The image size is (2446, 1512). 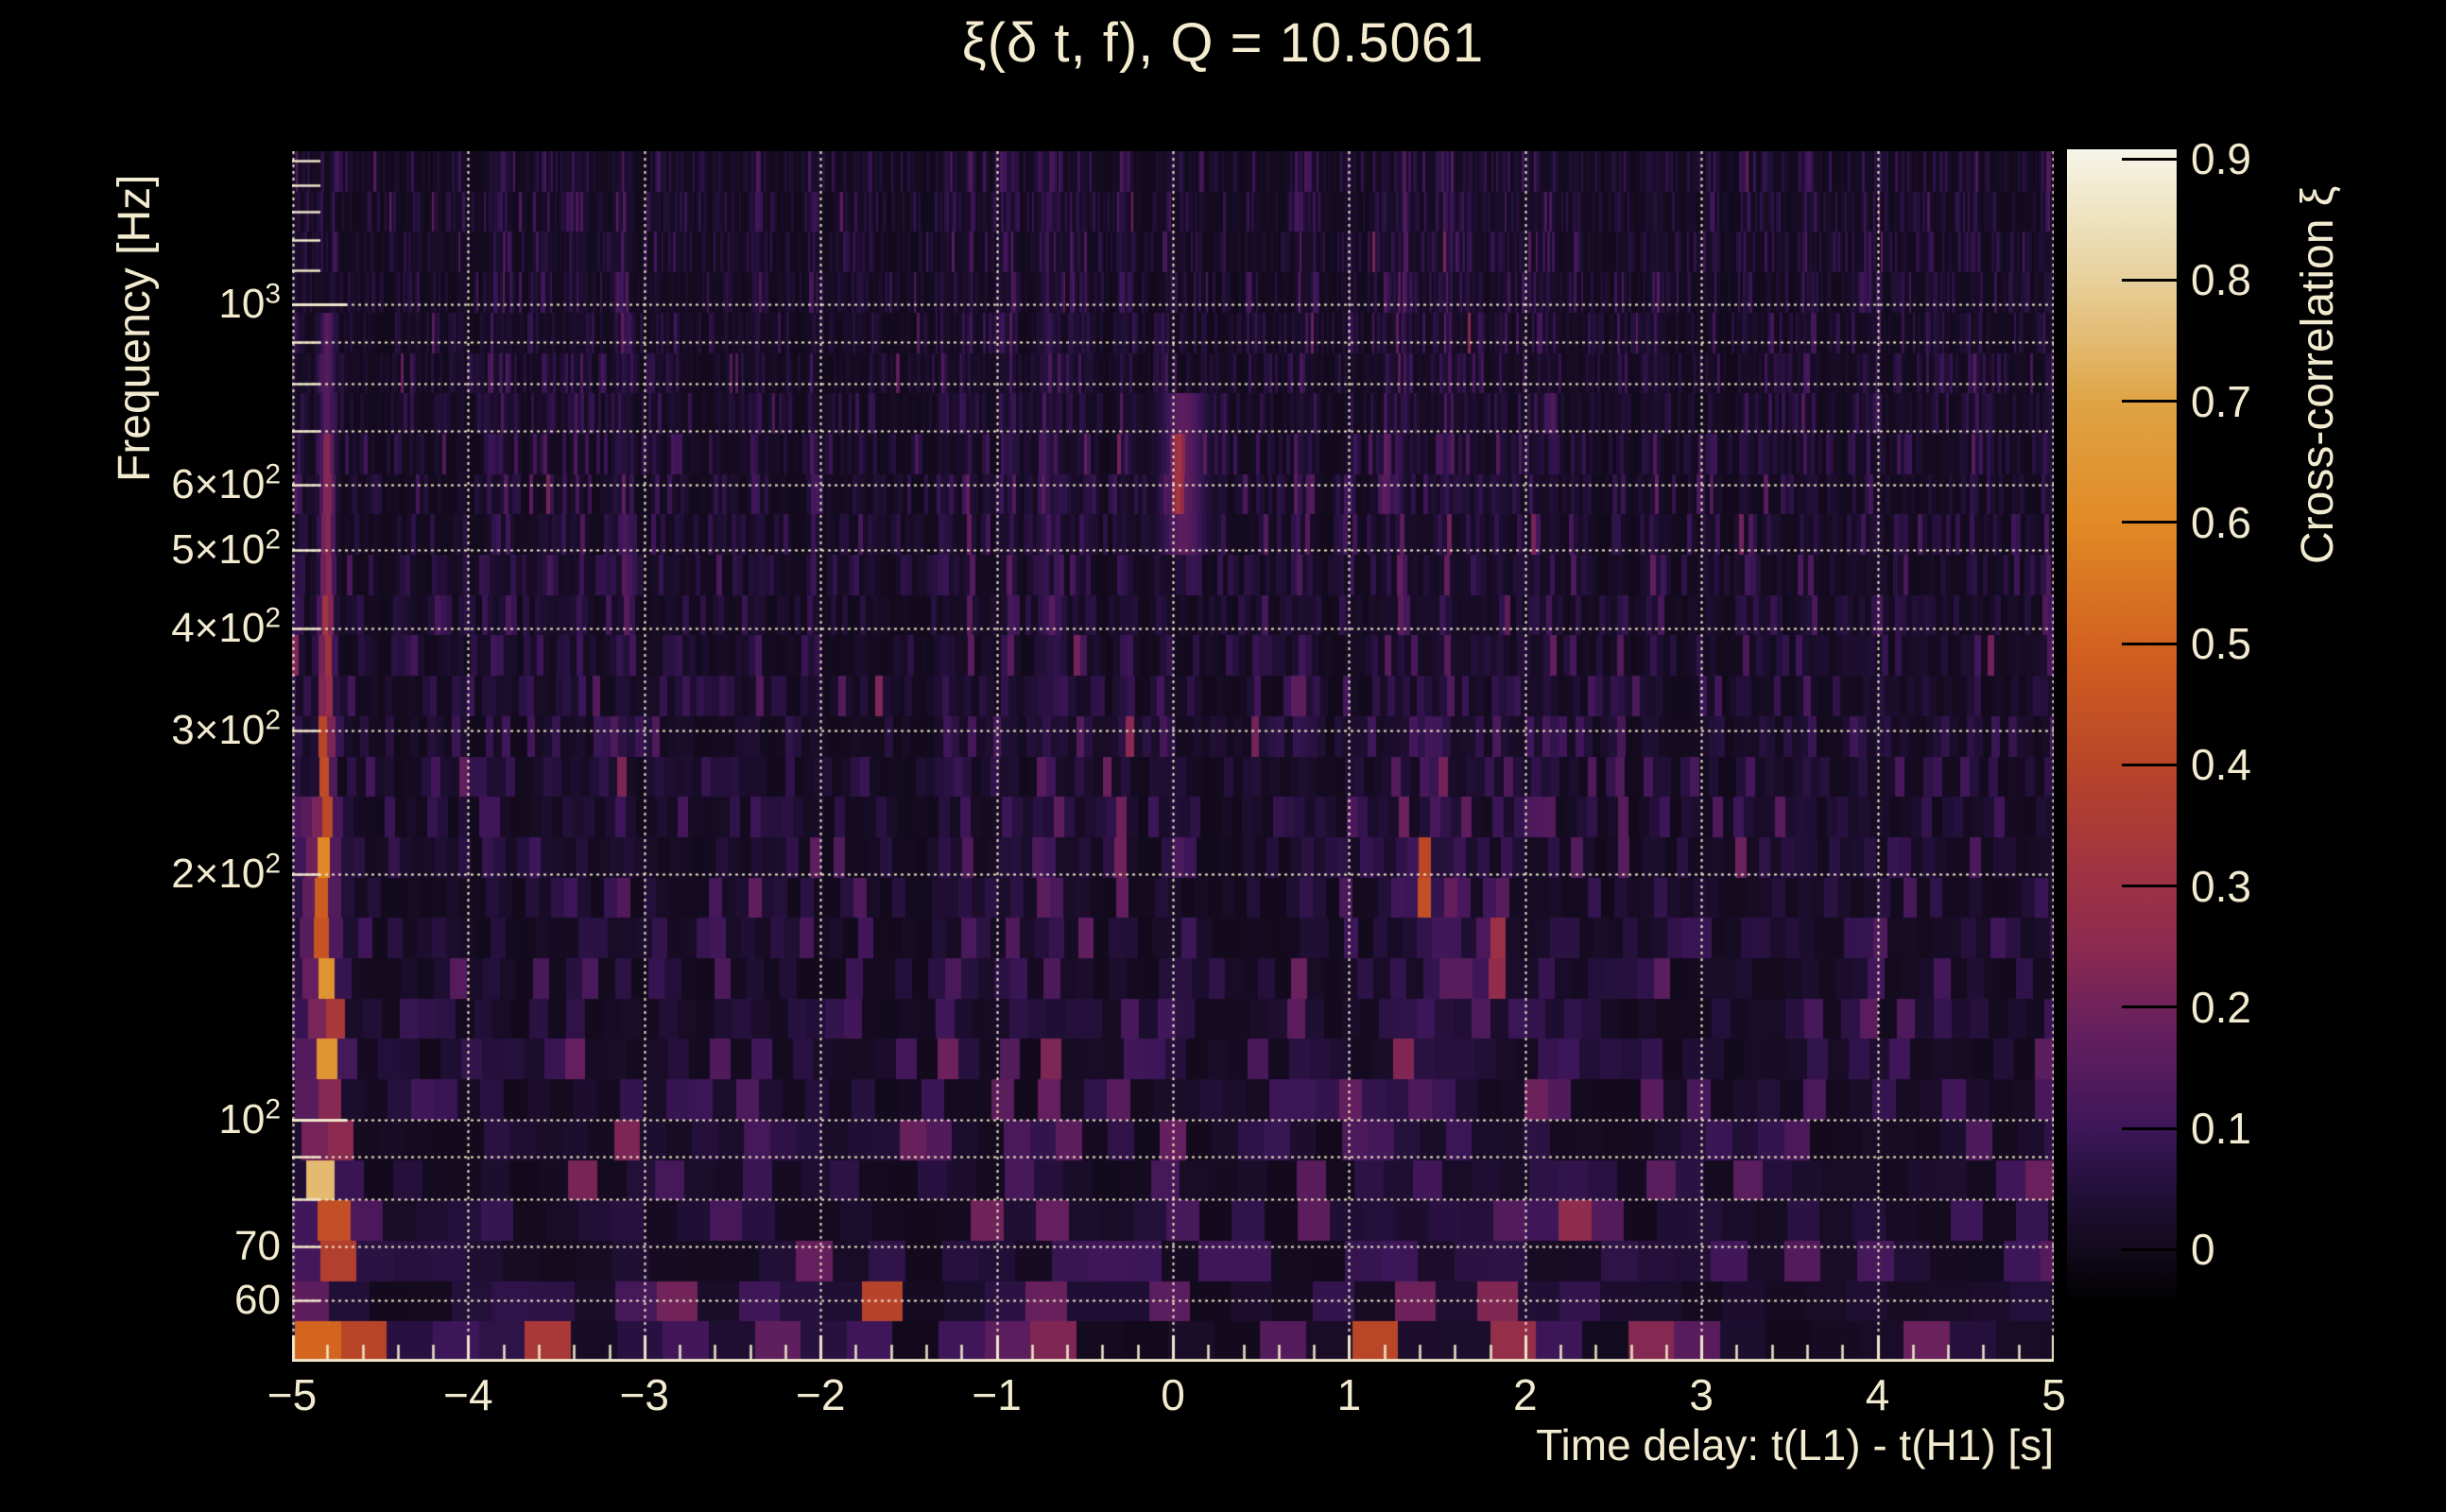 What do you see at coordinates (2221, 280) in the screenshot?
I see `colorbar-tick-label: 0.8` at bounding box center [2221, 280].